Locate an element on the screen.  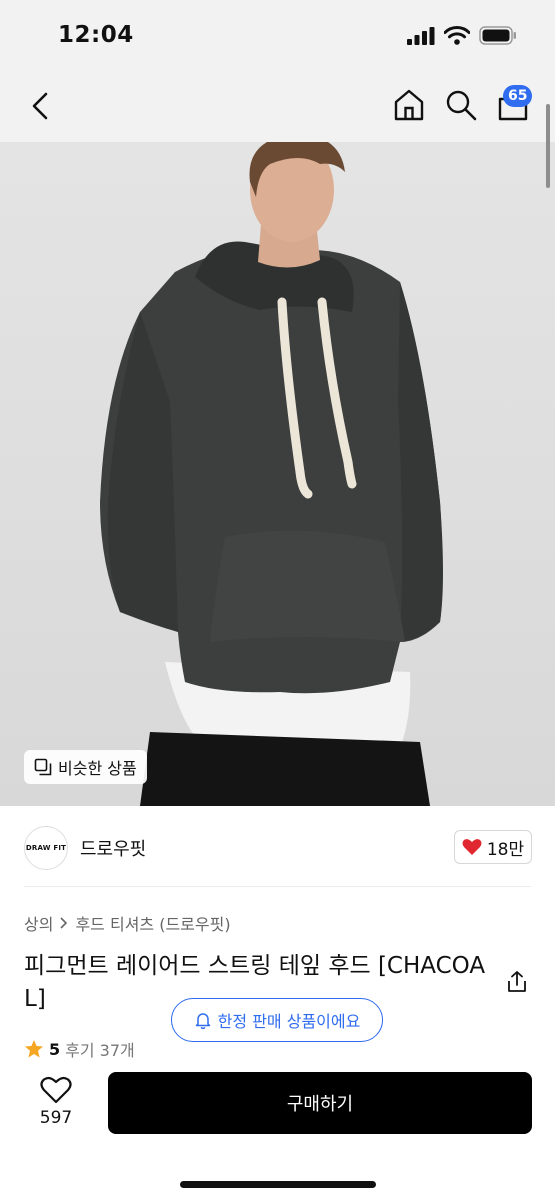
status-icons is located at coordinates (462, 35).